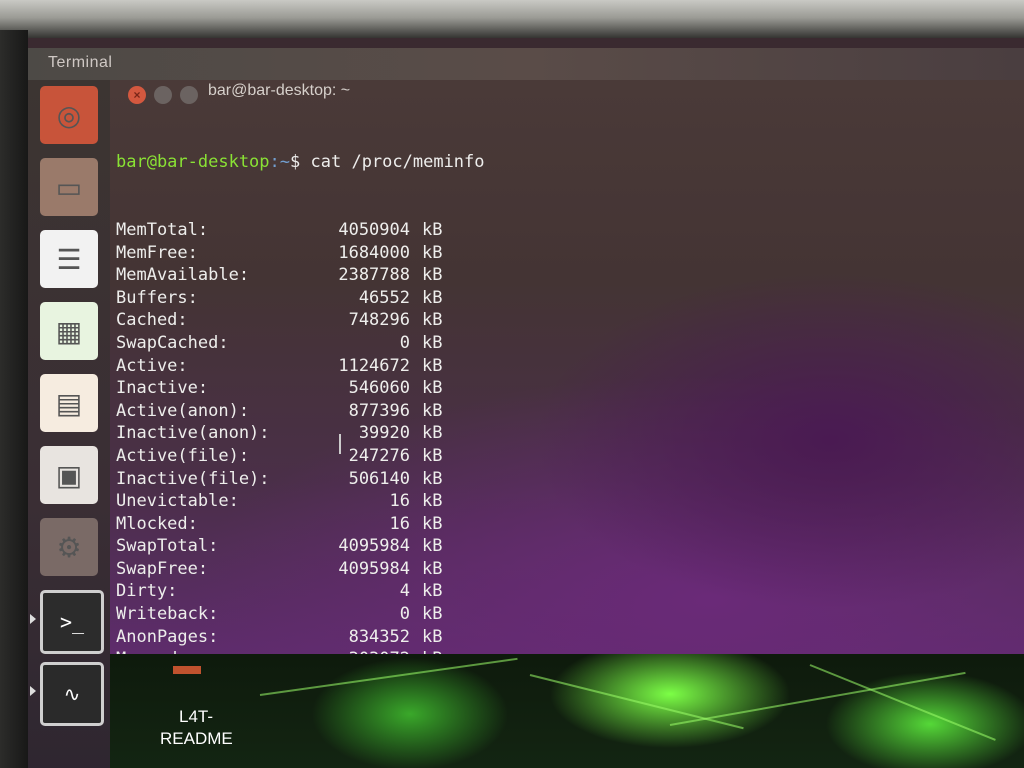 Image resolution: width=1024 pixels, height=768 pixels. What do you see at coordinates (300, 388) in the screenshot?
I see `meminfo-row: Inactive: 546060 kB` at bounding box center [300, 388].